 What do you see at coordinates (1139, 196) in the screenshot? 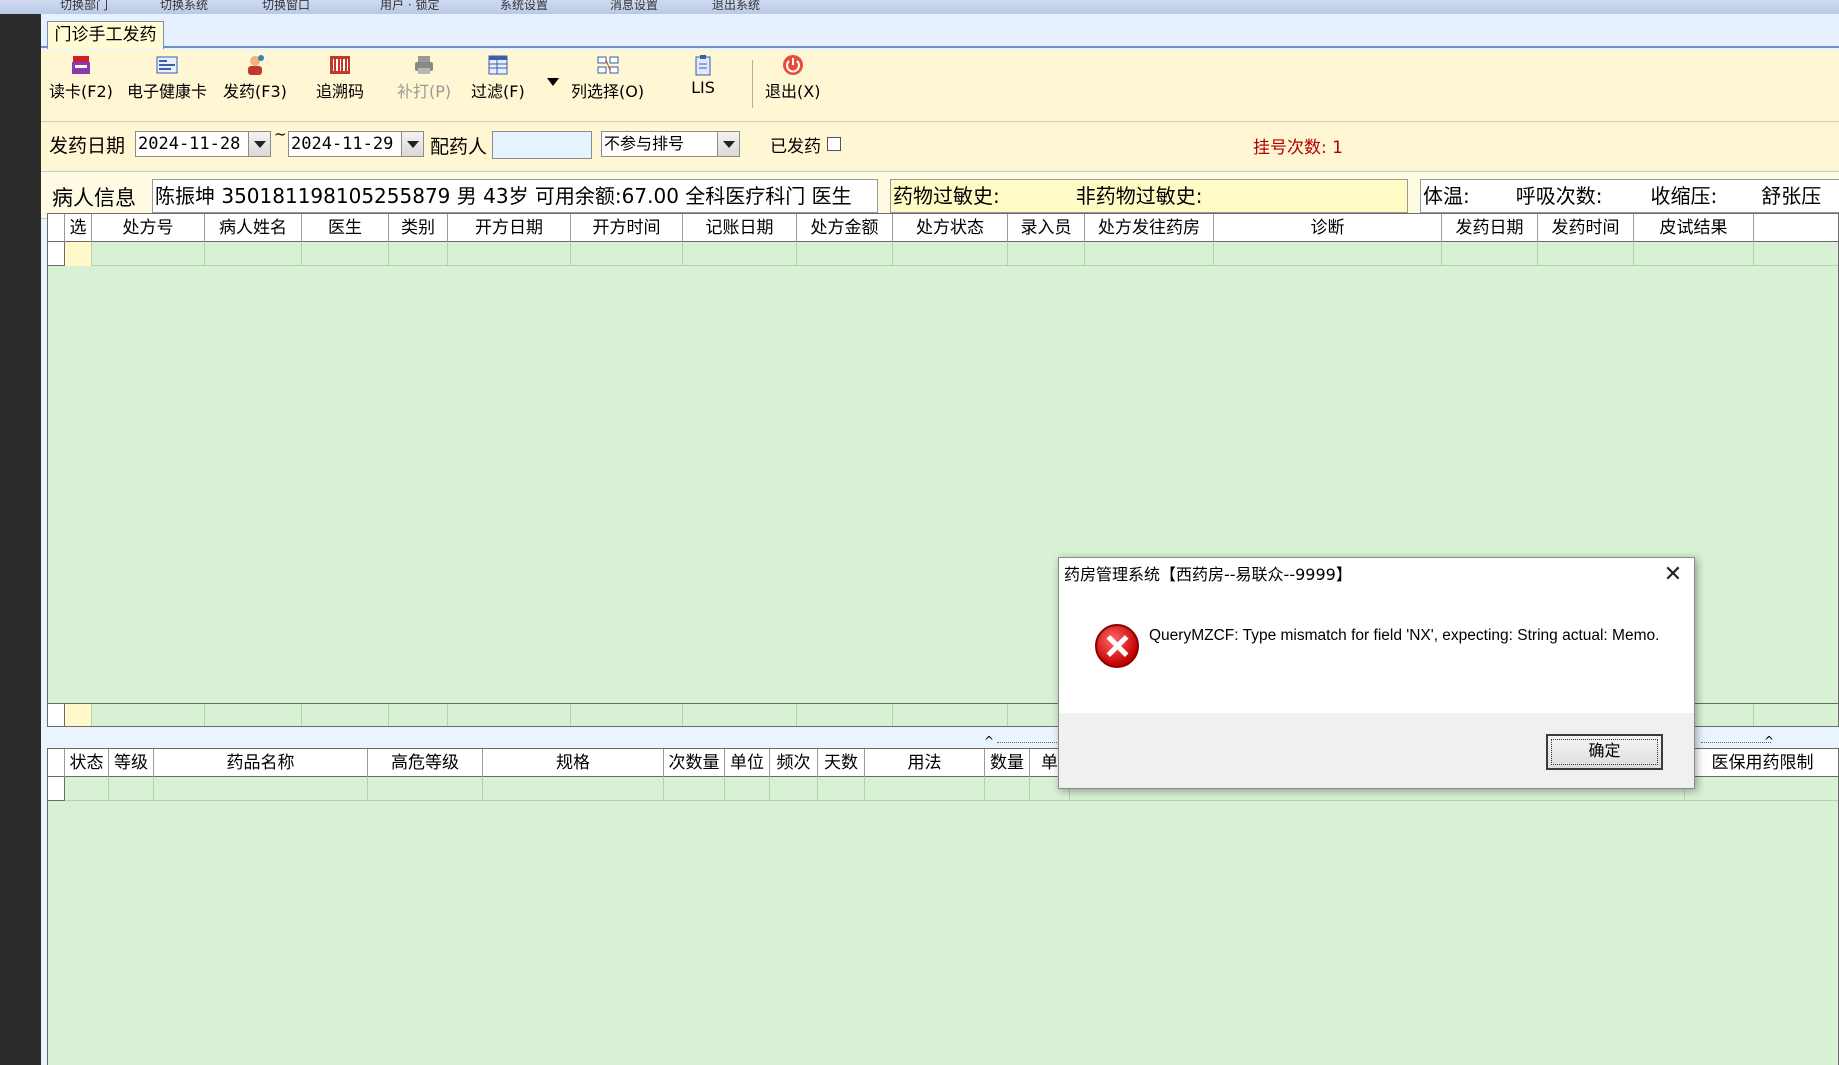
I see `nondrug-allergy-label: 非药物过敏史:` at bounding box center [1139, 196].